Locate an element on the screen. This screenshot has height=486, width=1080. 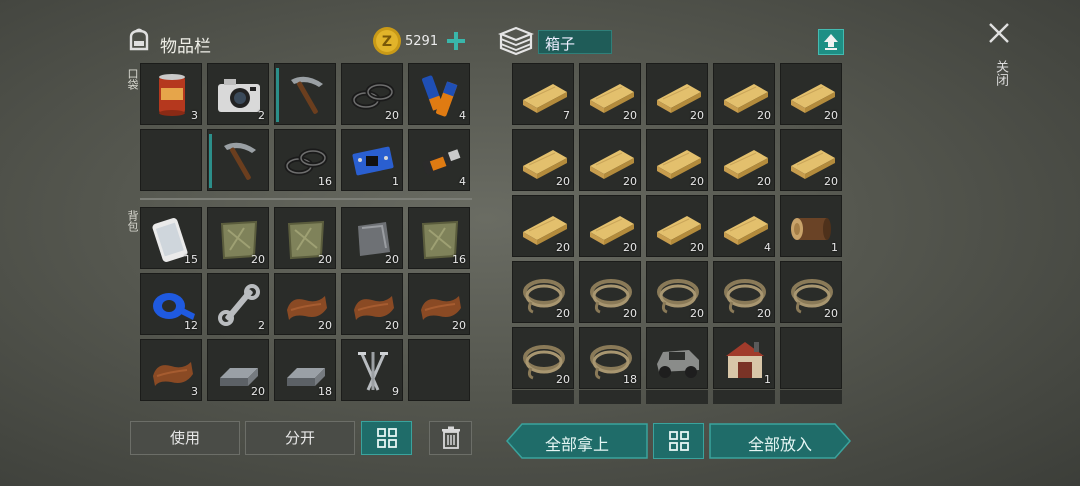
put-all-label: 全部放入 is located at coordinates (779, 444).